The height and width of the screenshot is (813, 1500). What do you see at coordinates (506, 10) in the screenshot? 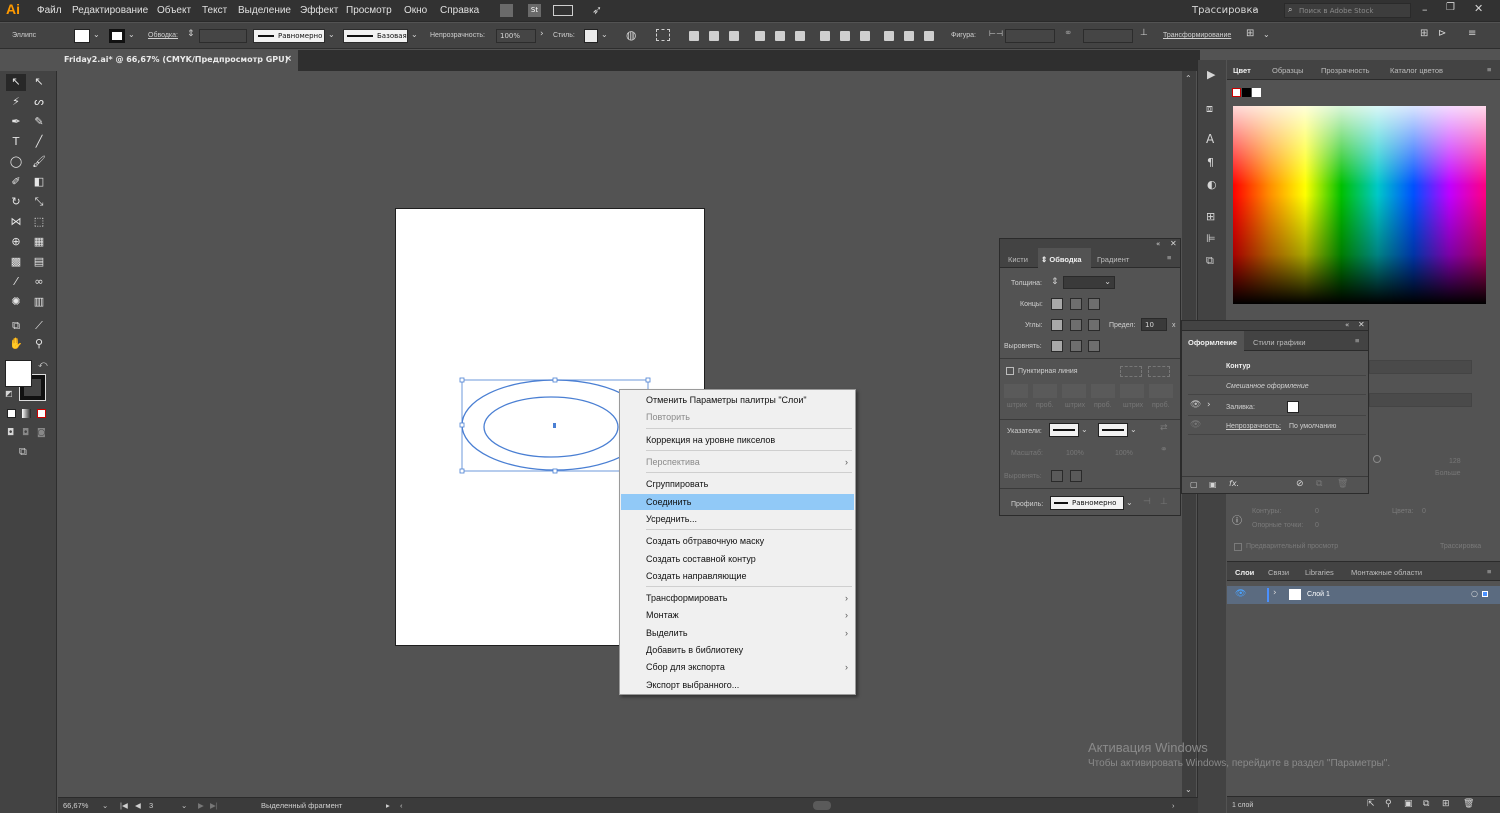
I see `bridge-icon` at bounding box center [506, 10].